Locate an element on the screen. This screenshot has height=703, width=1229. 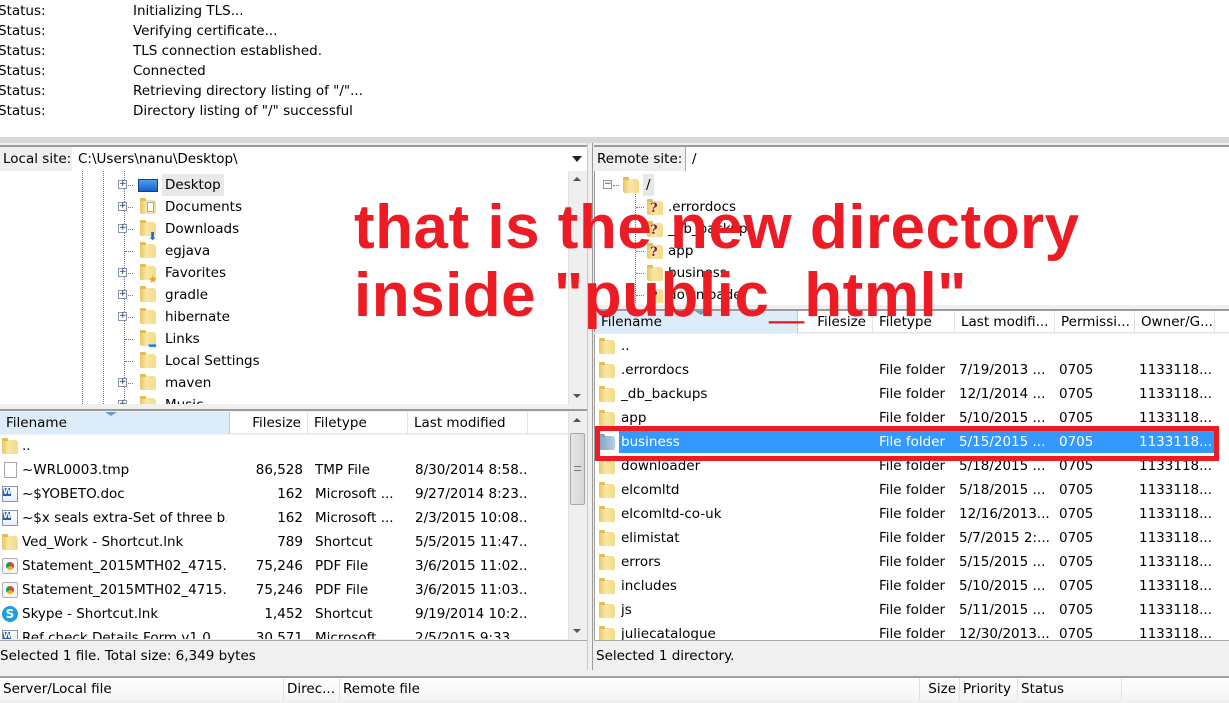
tree-item-label: maven is located at coordinates (188, 383).